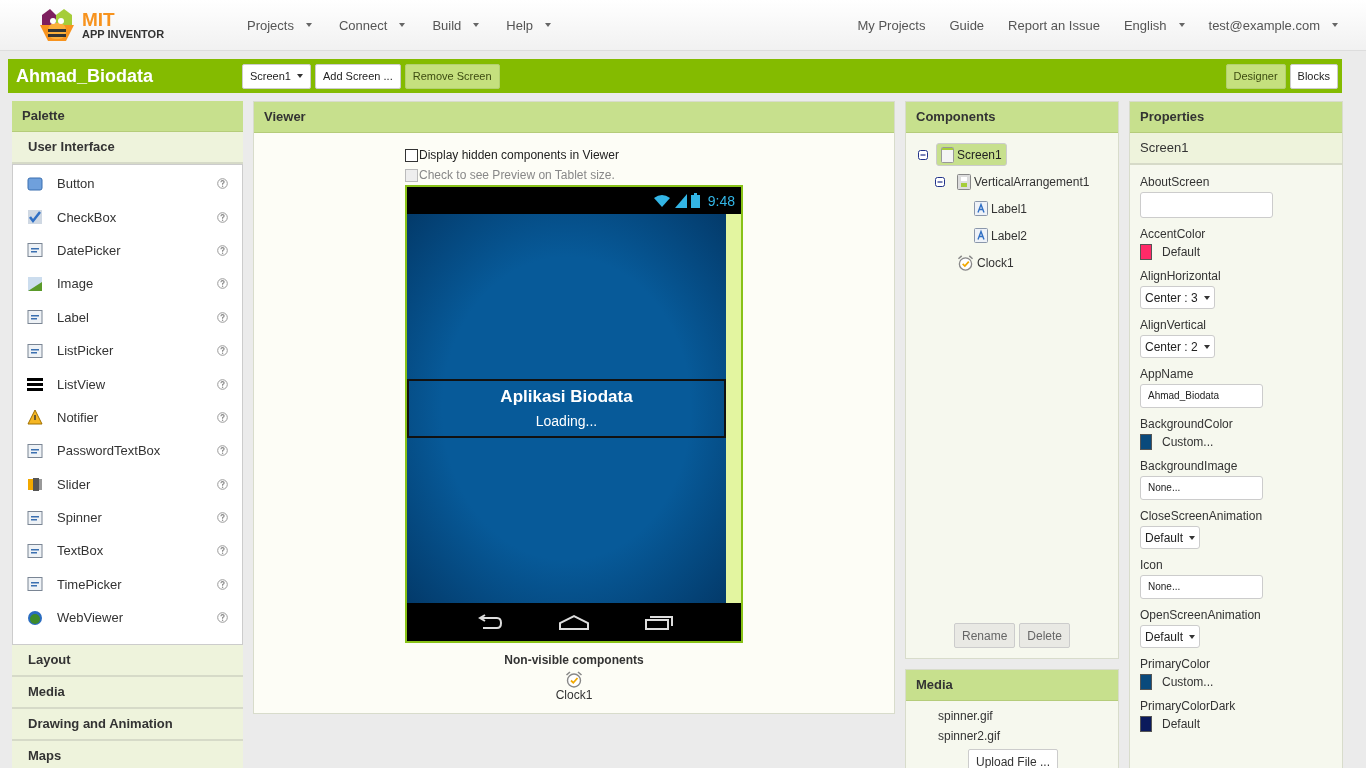 The height and width of the screenshot is (768, 1366). What do you see at coordinates (372, 25) in the screenshot?
I see `menu-item: Connect` at bounding box center [372, 25].